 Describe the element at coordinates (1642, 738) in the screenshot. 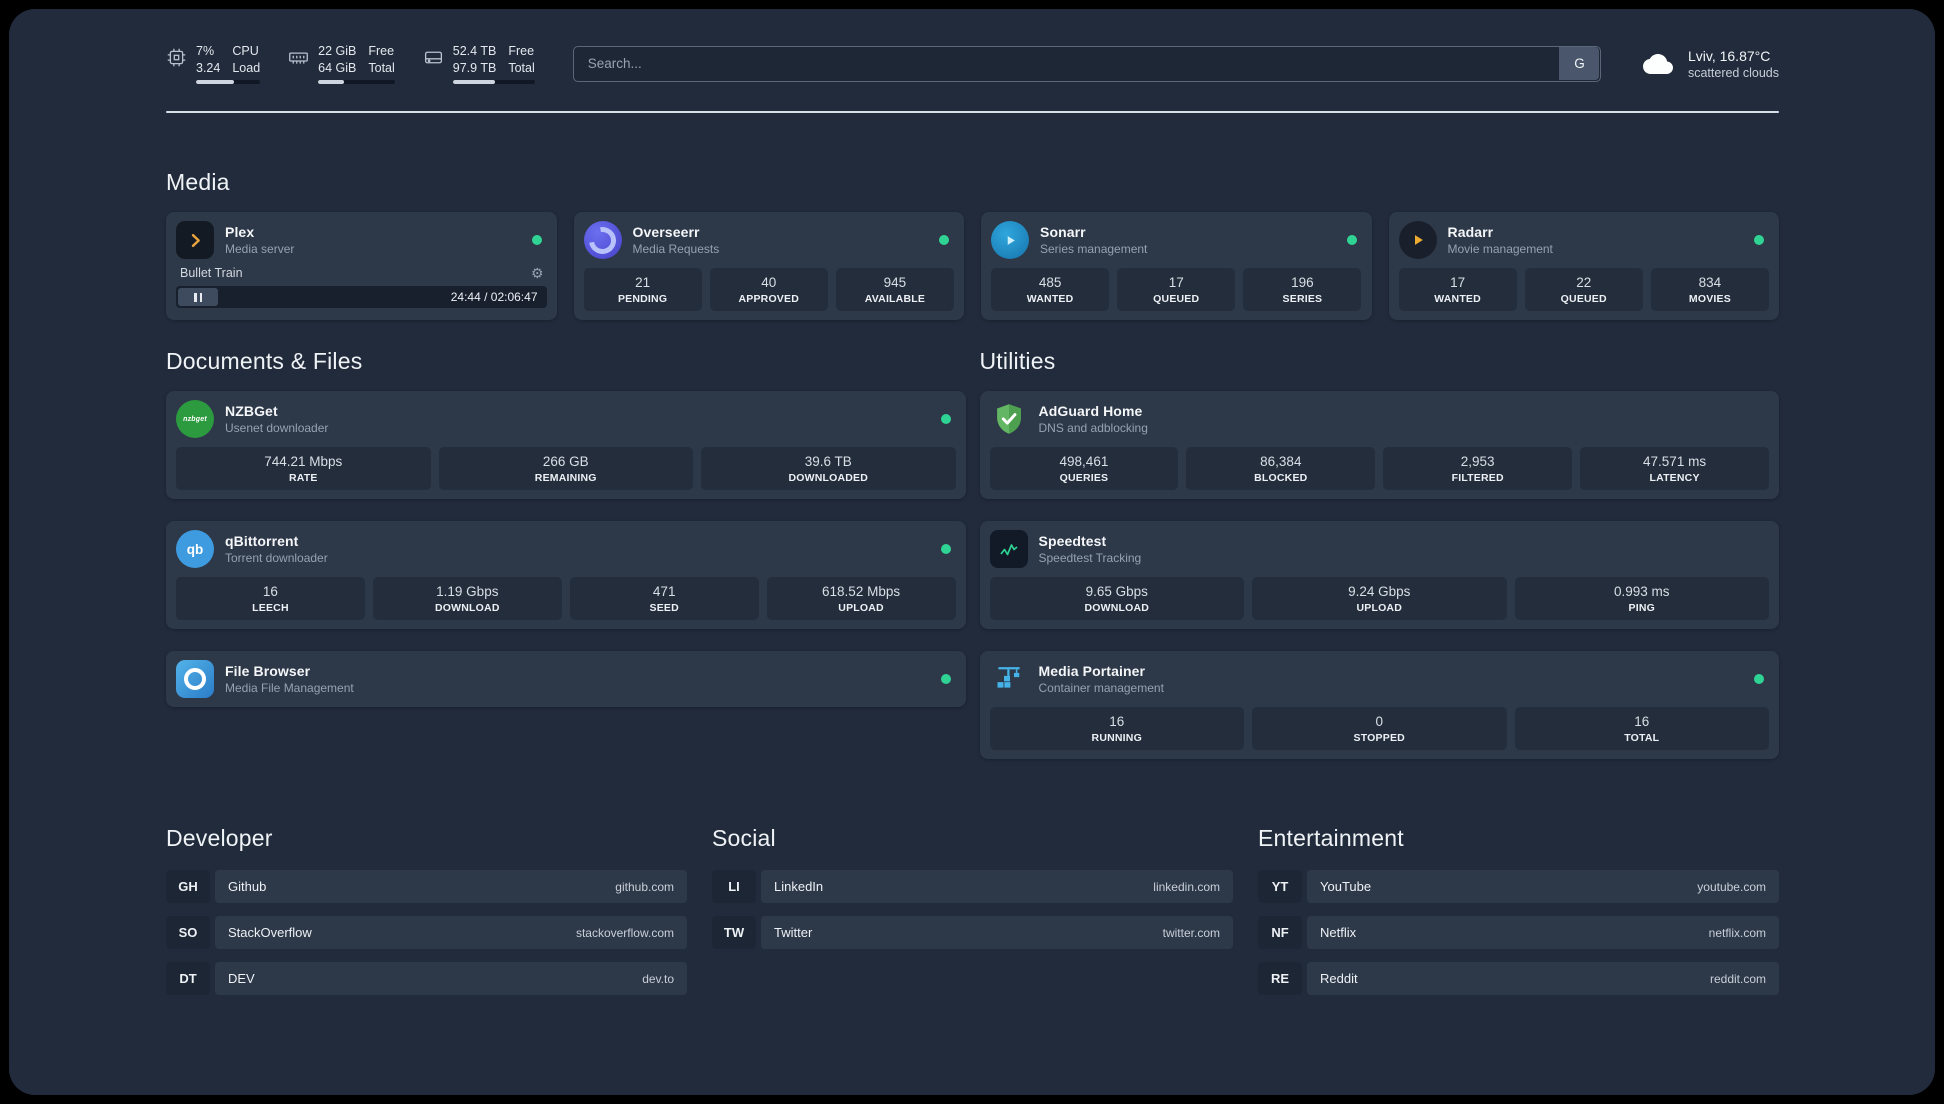

I see `stat-label: TOTAL` at that location.